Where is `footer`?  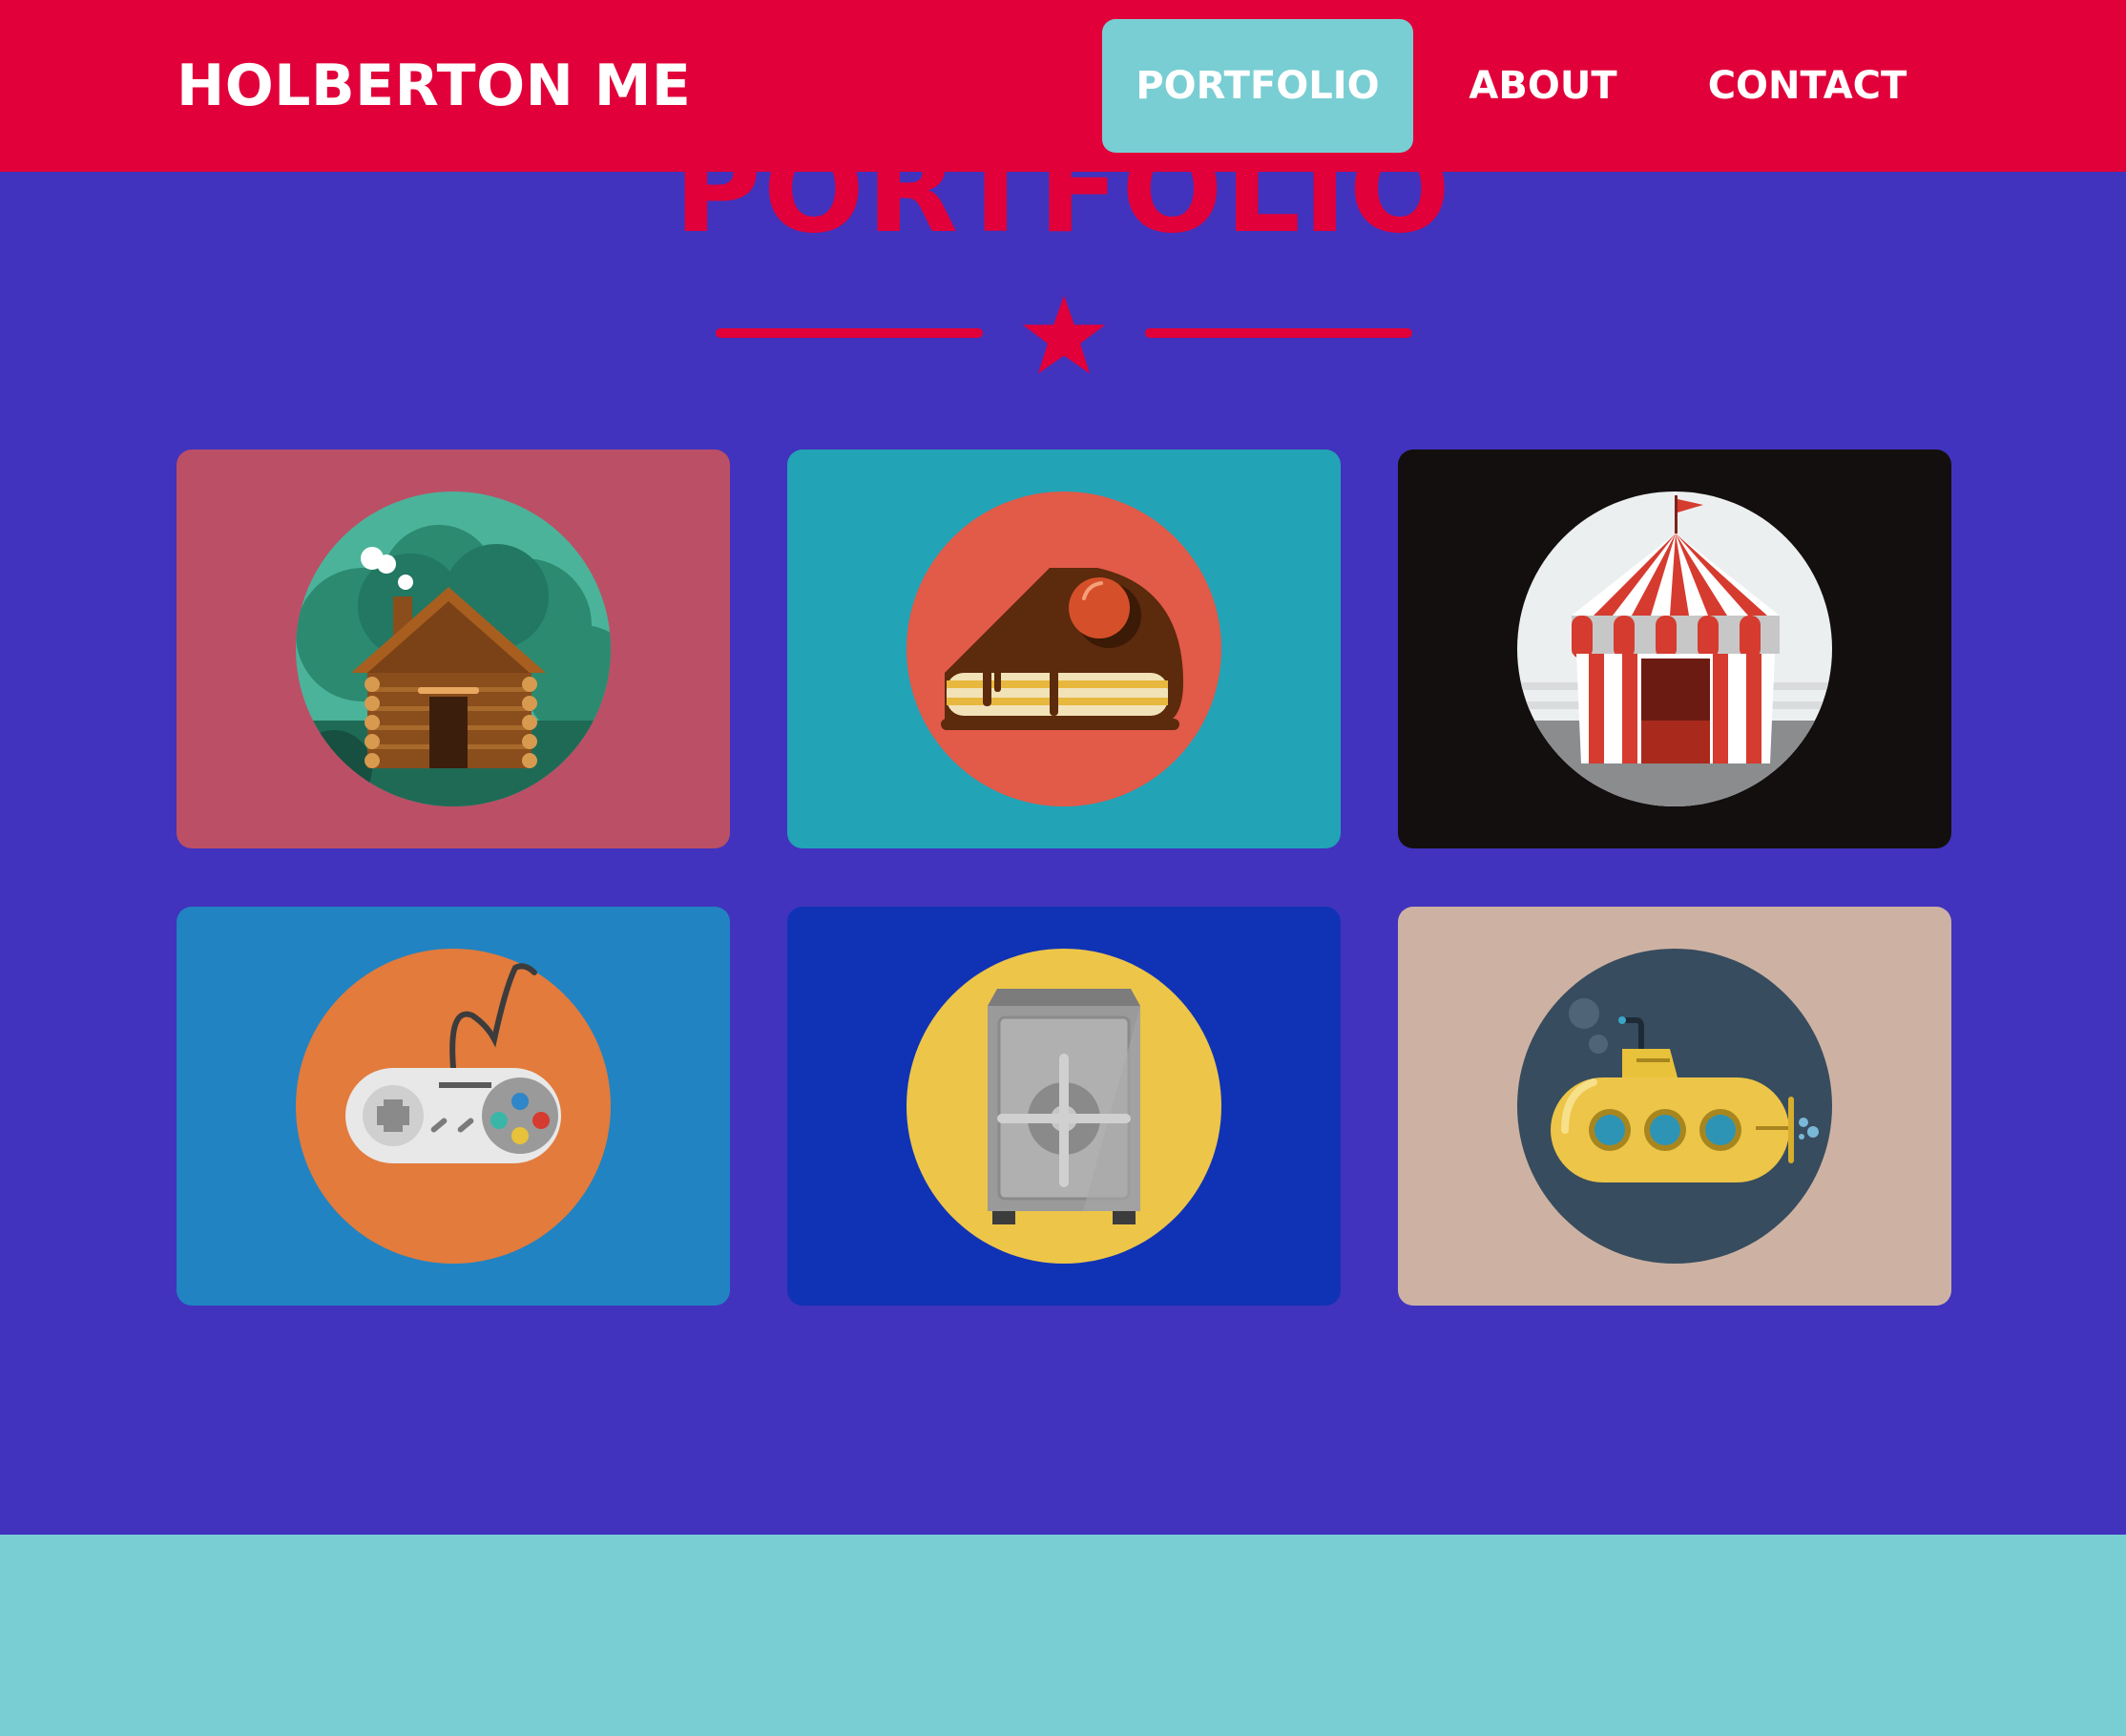
footer is located at coordinates (1063, 1635).